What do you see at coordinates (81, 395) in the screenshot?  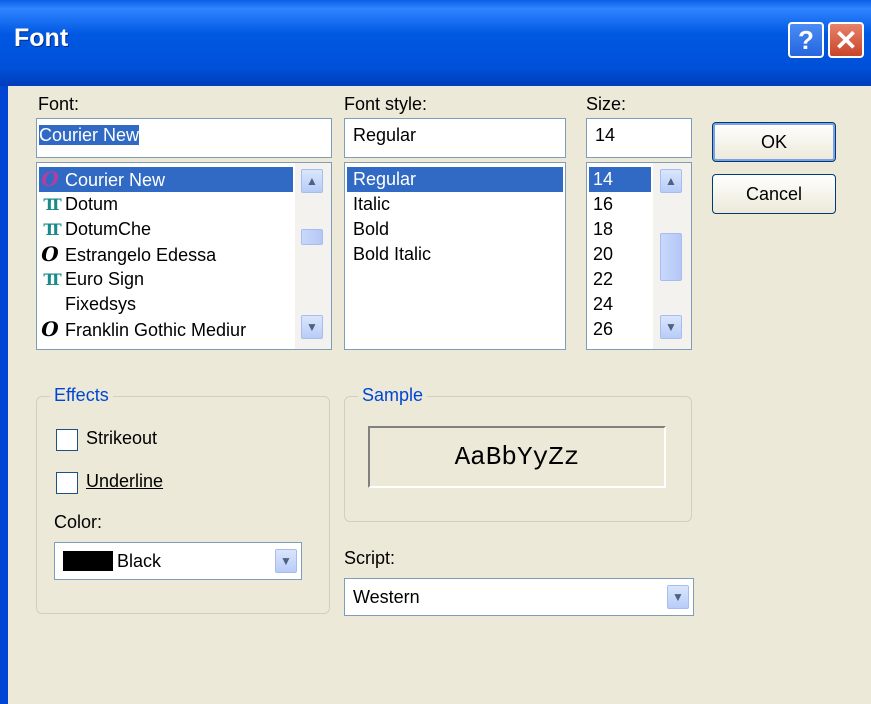 I see `effects-legend: Effects` at bounding box center [81, 395].